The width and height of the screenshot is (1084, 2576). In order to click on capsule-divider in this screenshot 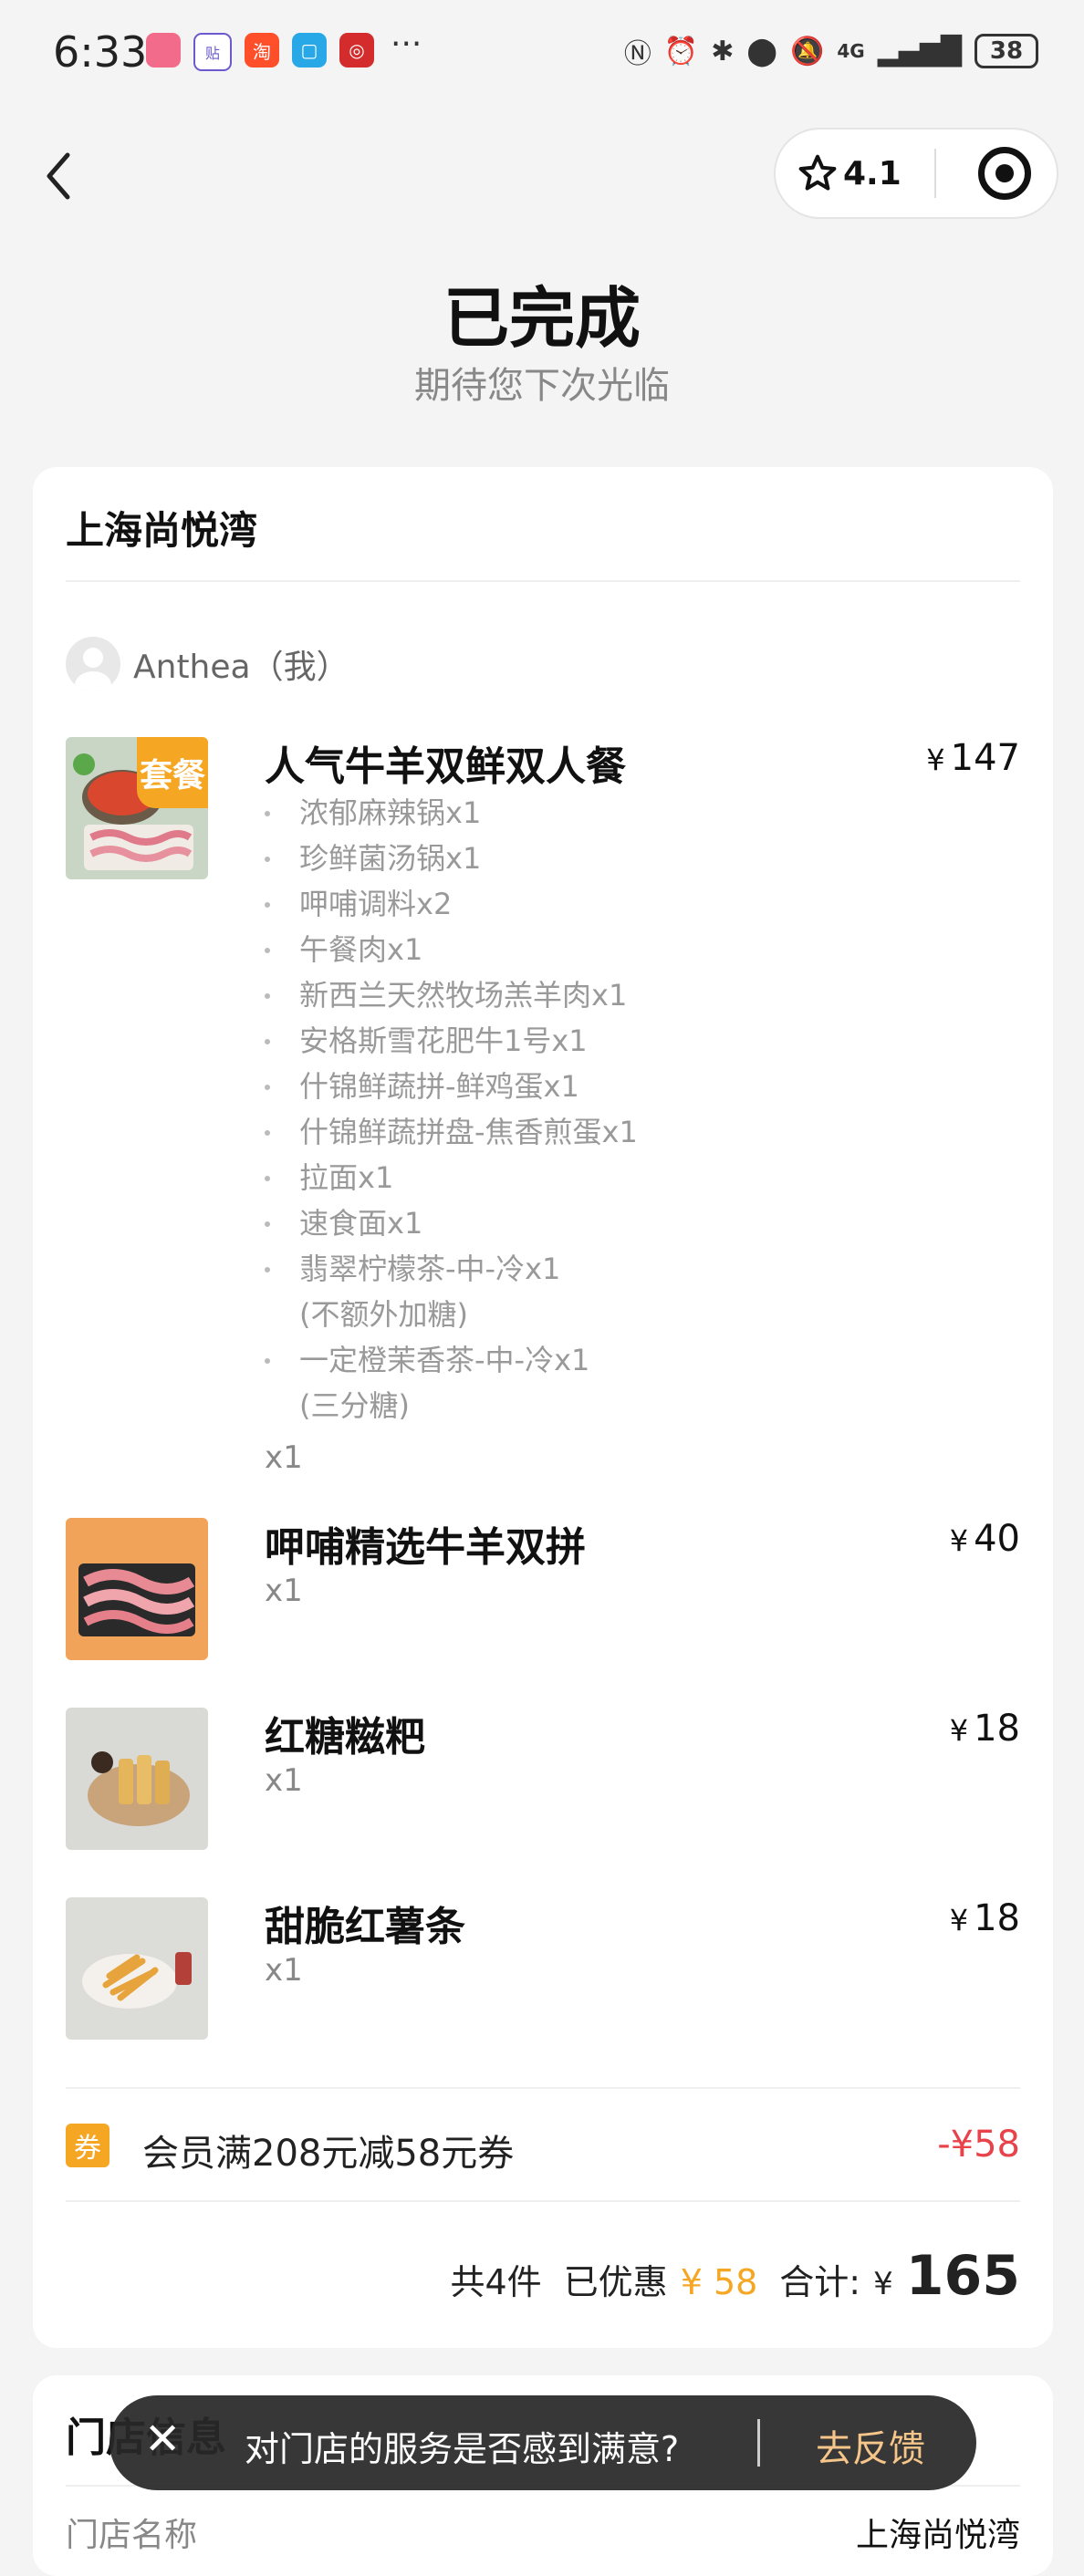, I will do `click(935, 173)`.